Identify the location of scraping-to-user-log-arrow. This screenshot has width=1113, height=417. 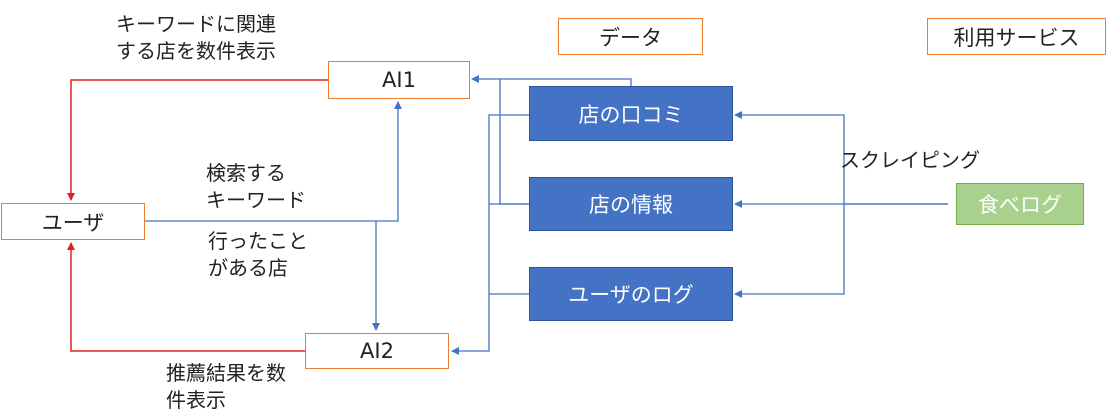
(789, 251).